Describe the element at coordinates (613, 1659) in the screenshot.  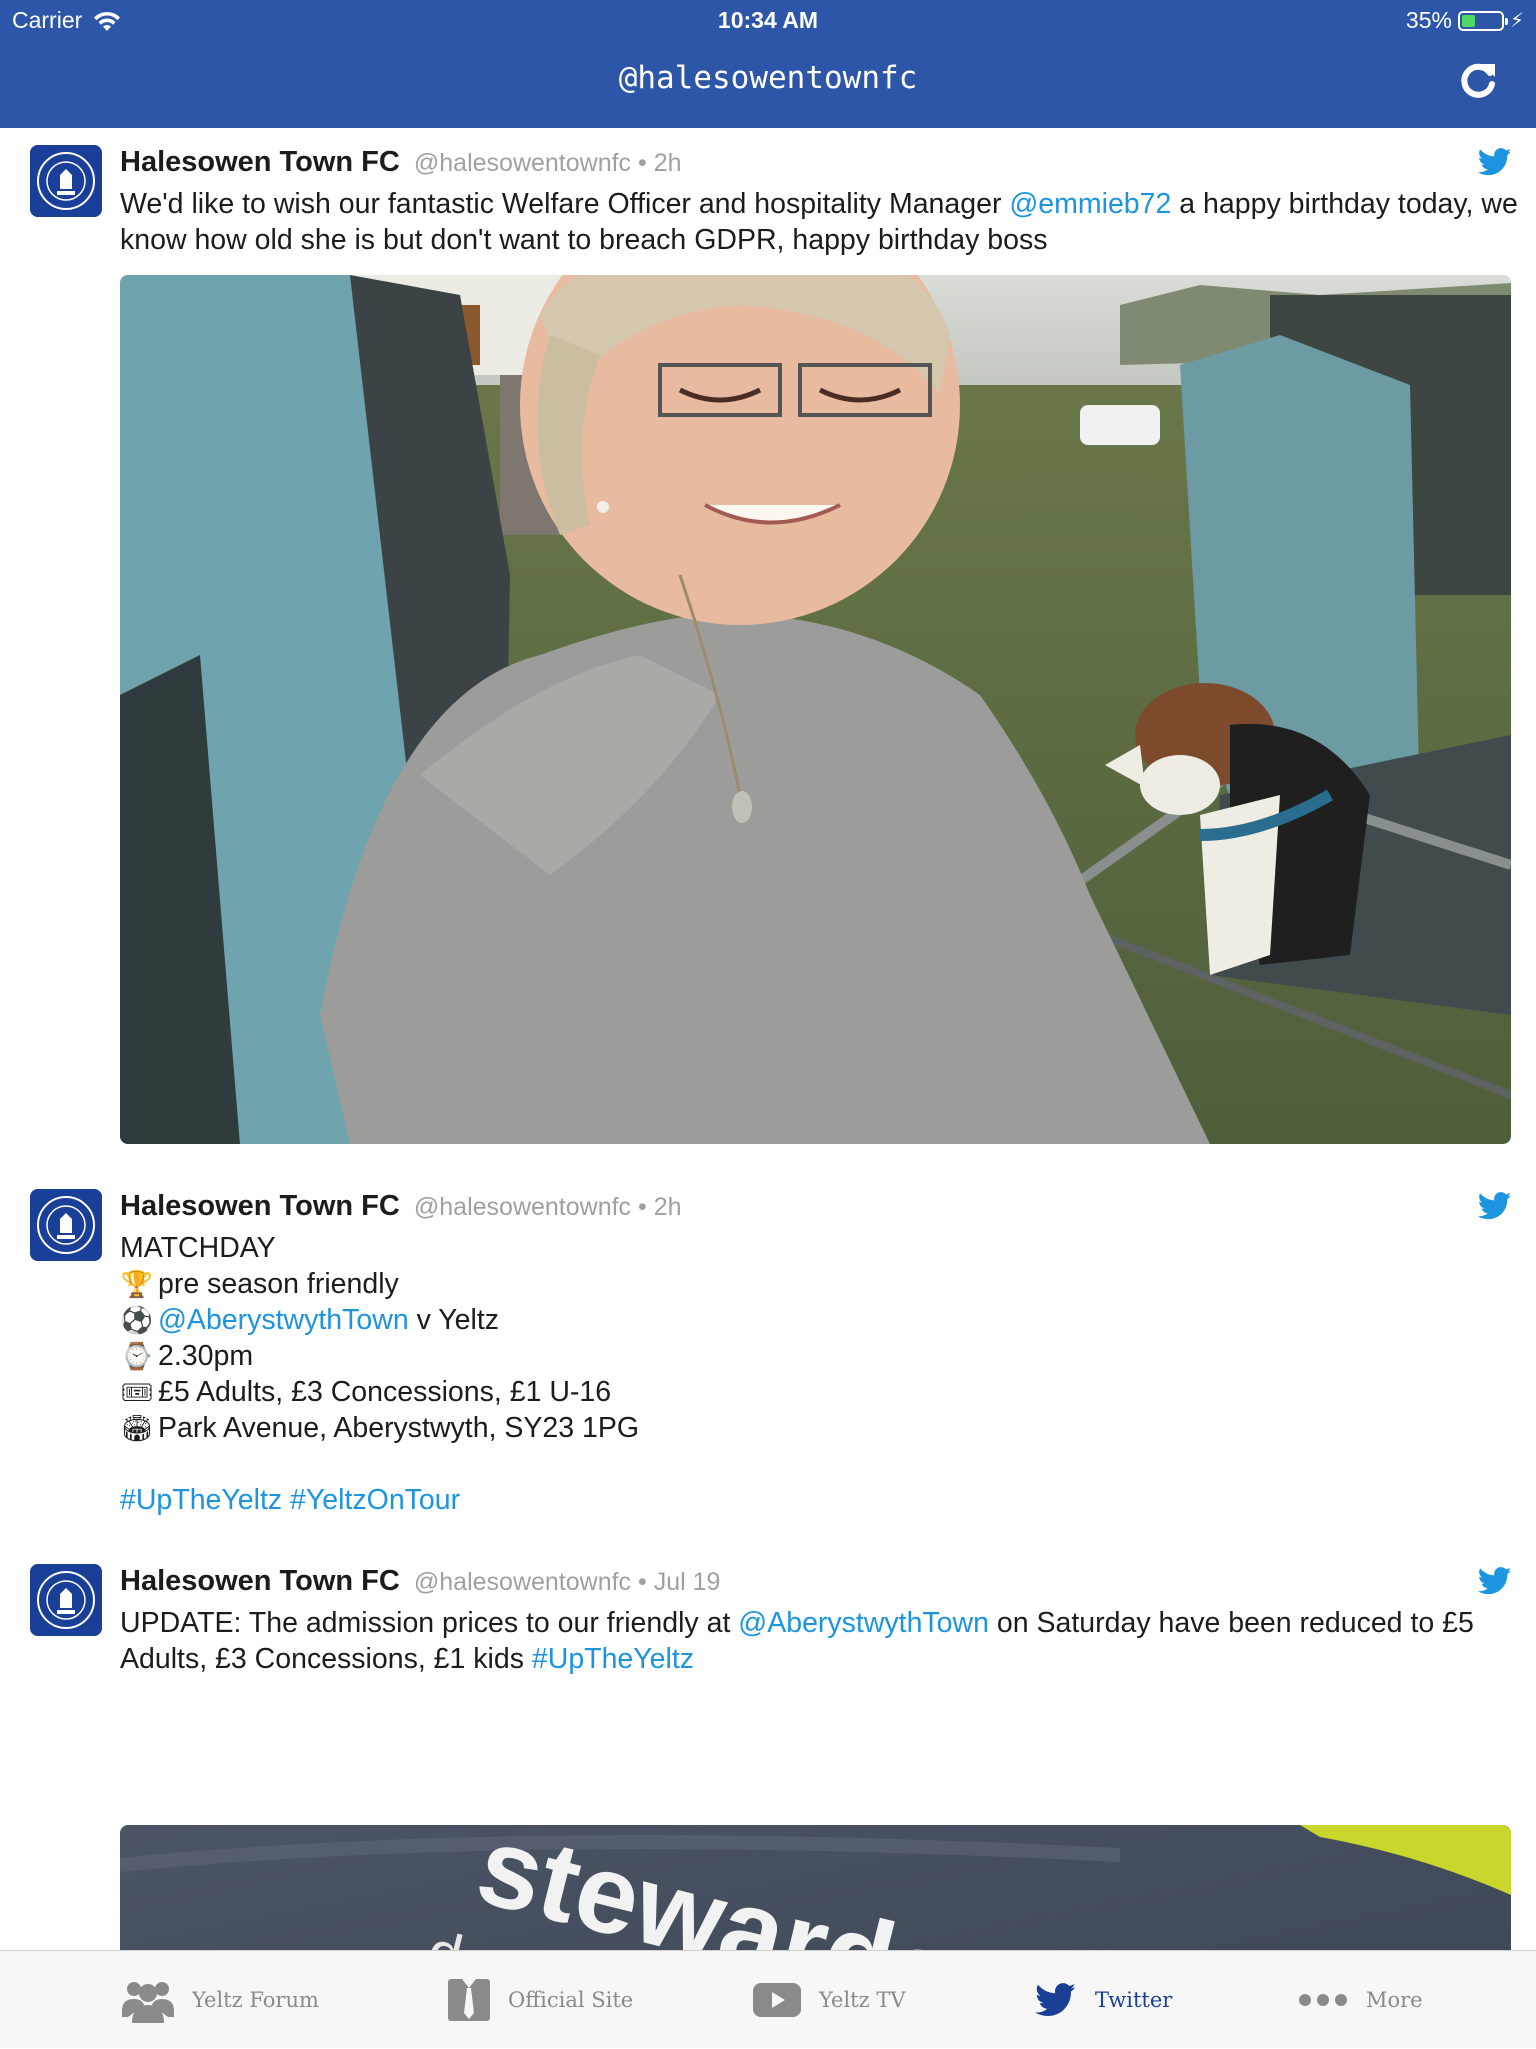
I see `hashtag-link: #UpTheYeltz` at that location.